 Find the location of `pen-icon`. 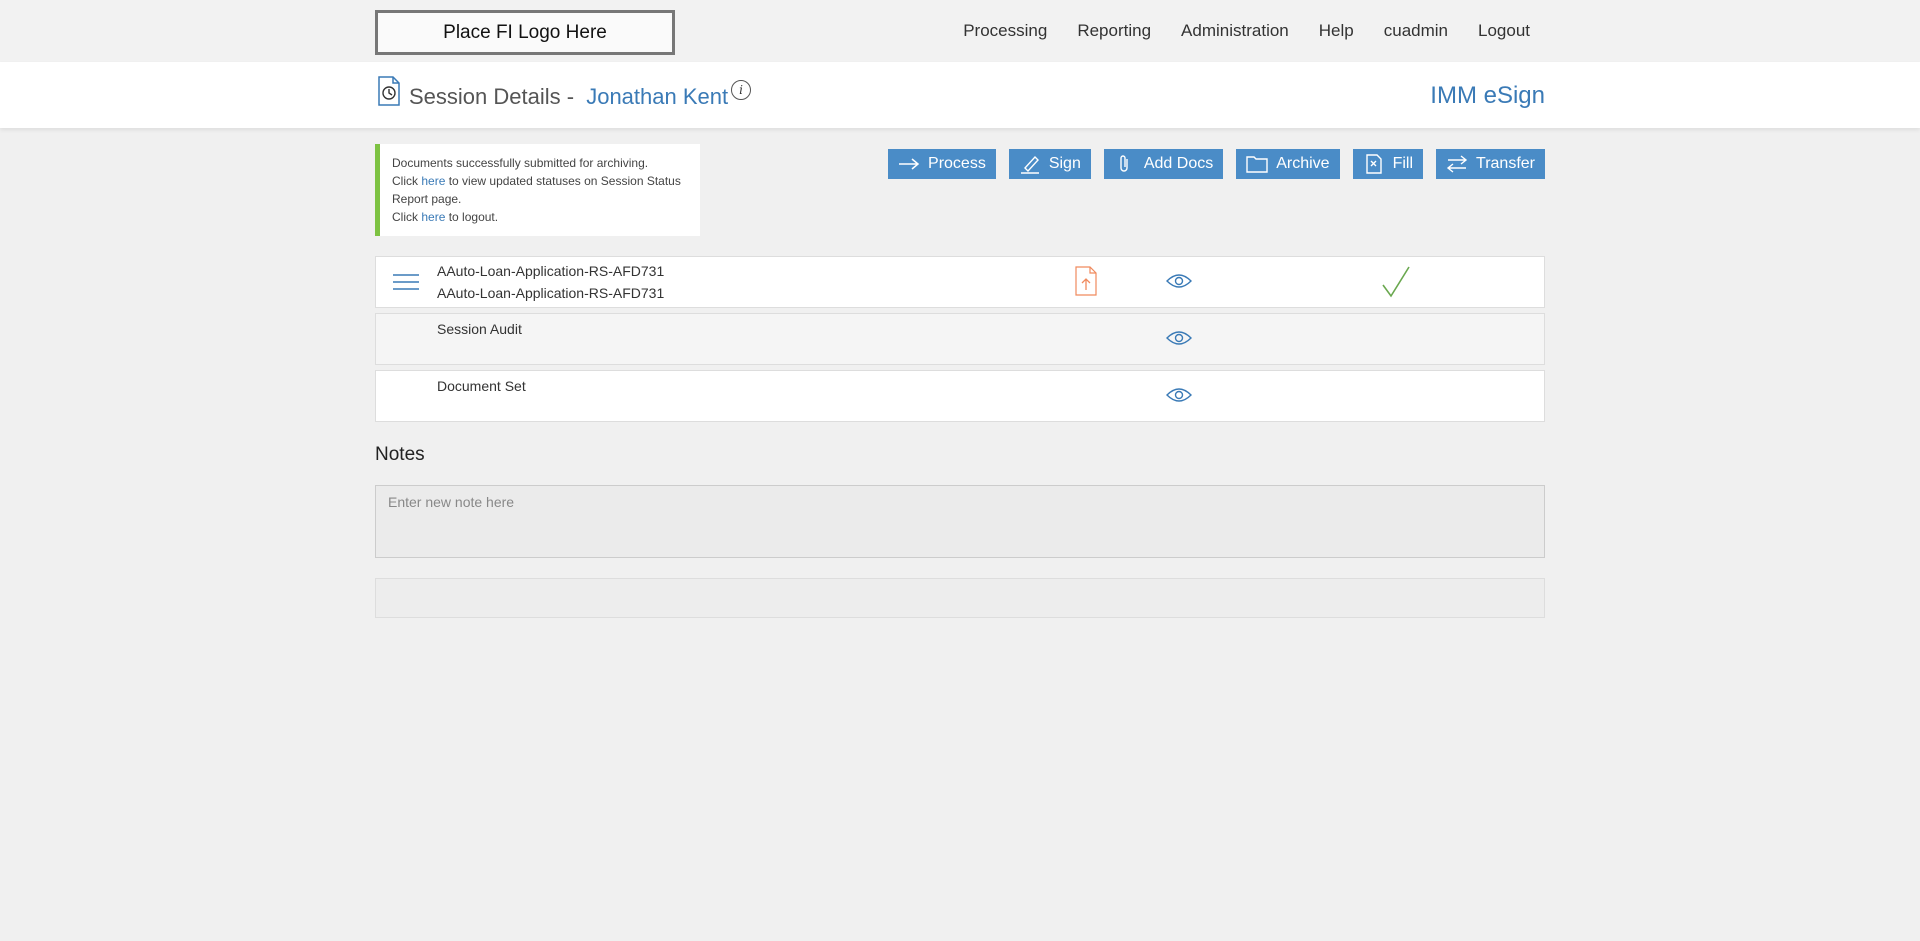

pen-icon is located at coordinates (1029, 164).